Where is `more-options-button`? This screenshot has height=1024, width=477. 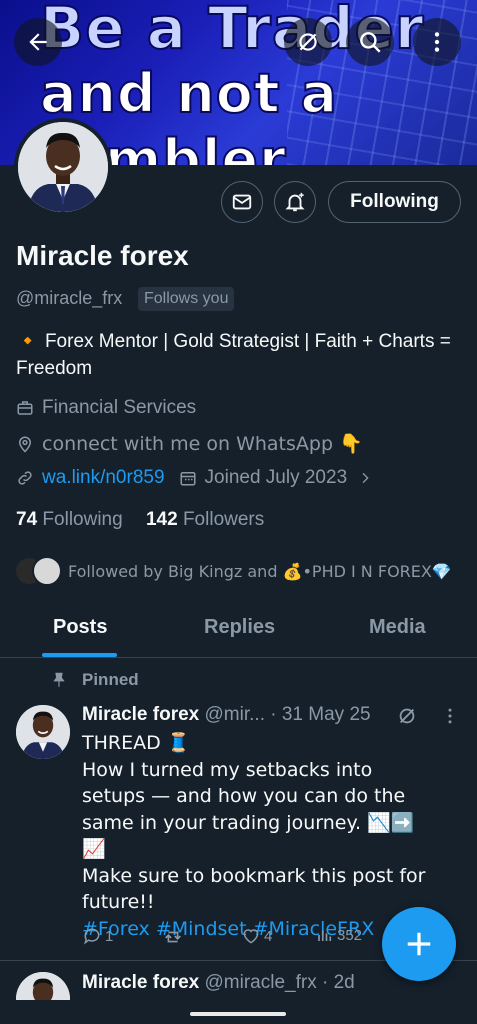 more-options-button is located at coordinates (437, 42).